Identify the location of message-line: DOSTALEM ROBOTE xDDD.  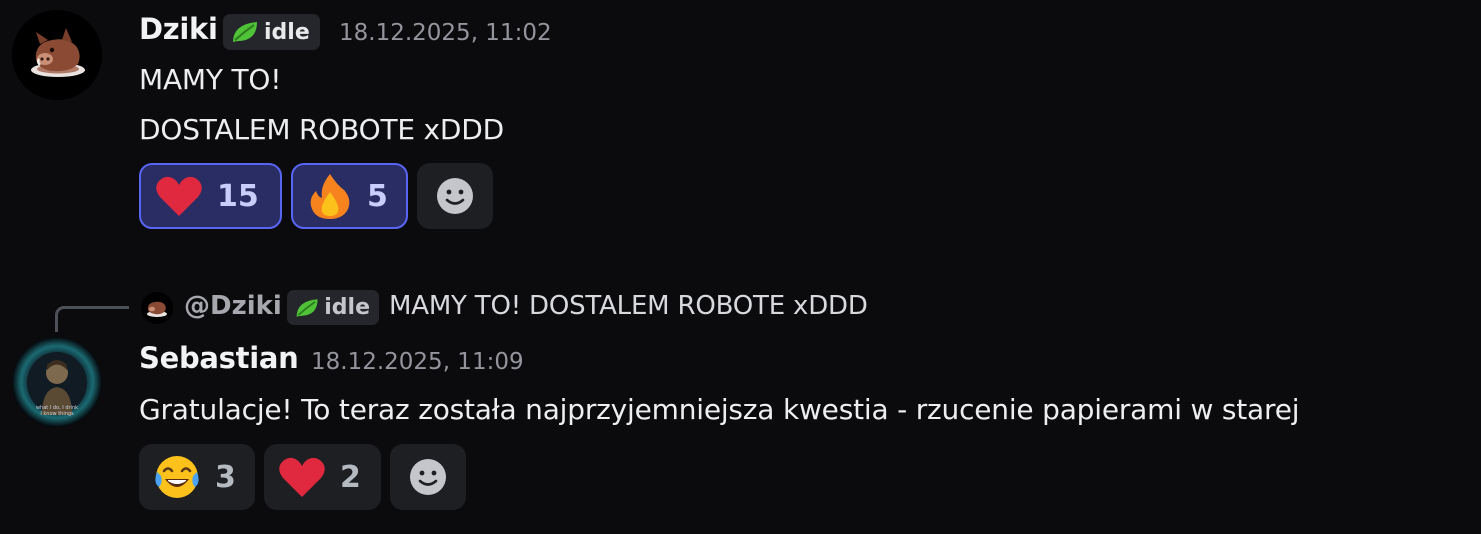
(322, 129).